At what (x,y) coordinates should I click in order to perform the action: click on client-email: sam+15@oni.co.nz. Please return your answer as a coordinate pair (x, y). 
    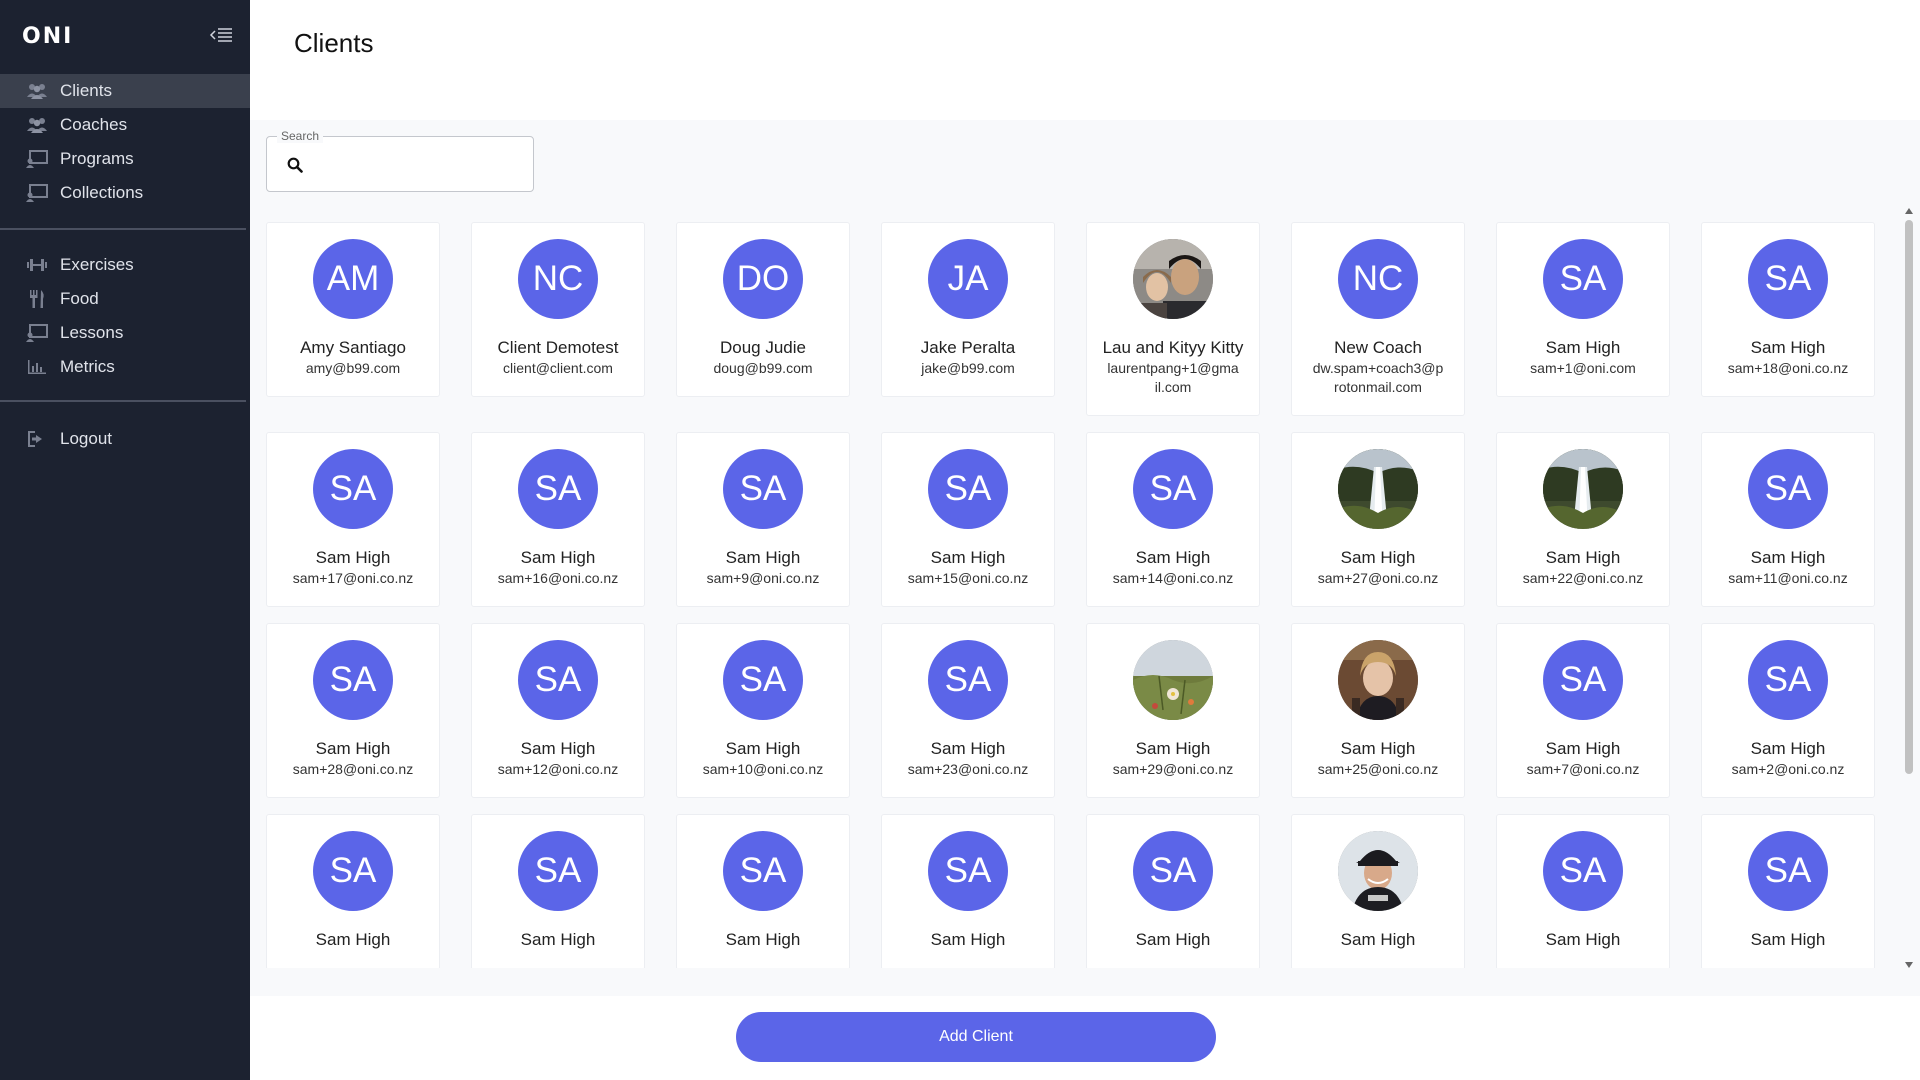
    Looking at the image, I should click on (968, 578).